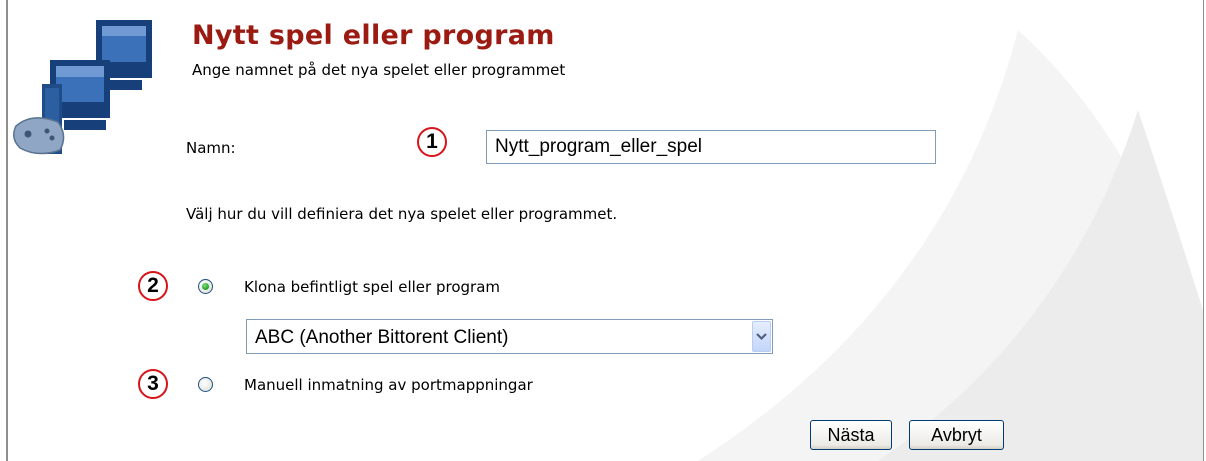 The height and width of the screenshot is (461, 1206). Describe the element at coordinates (153, 384) in the screenshot. I see `callout-badge-3: 3` at that location.